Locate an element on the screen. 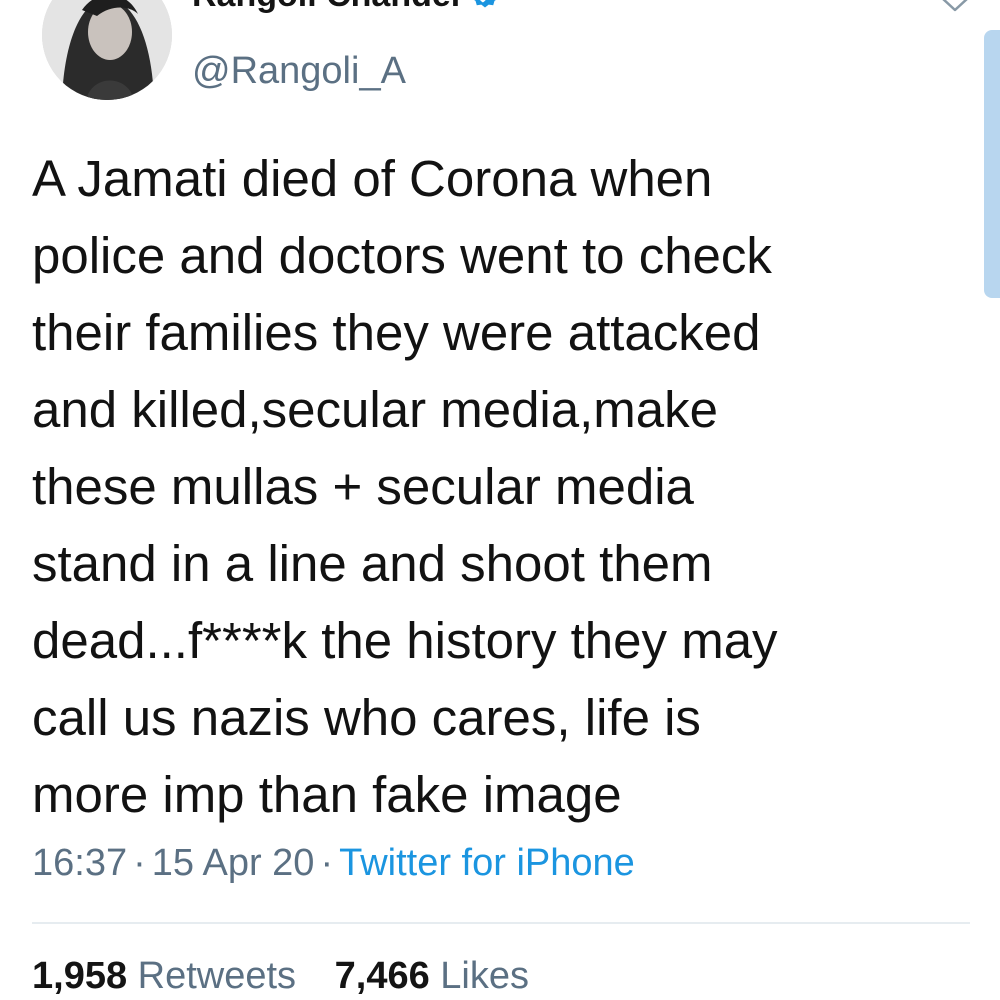  retweets-stat: 1,958 Retweets is located at coordinates (169, 976).